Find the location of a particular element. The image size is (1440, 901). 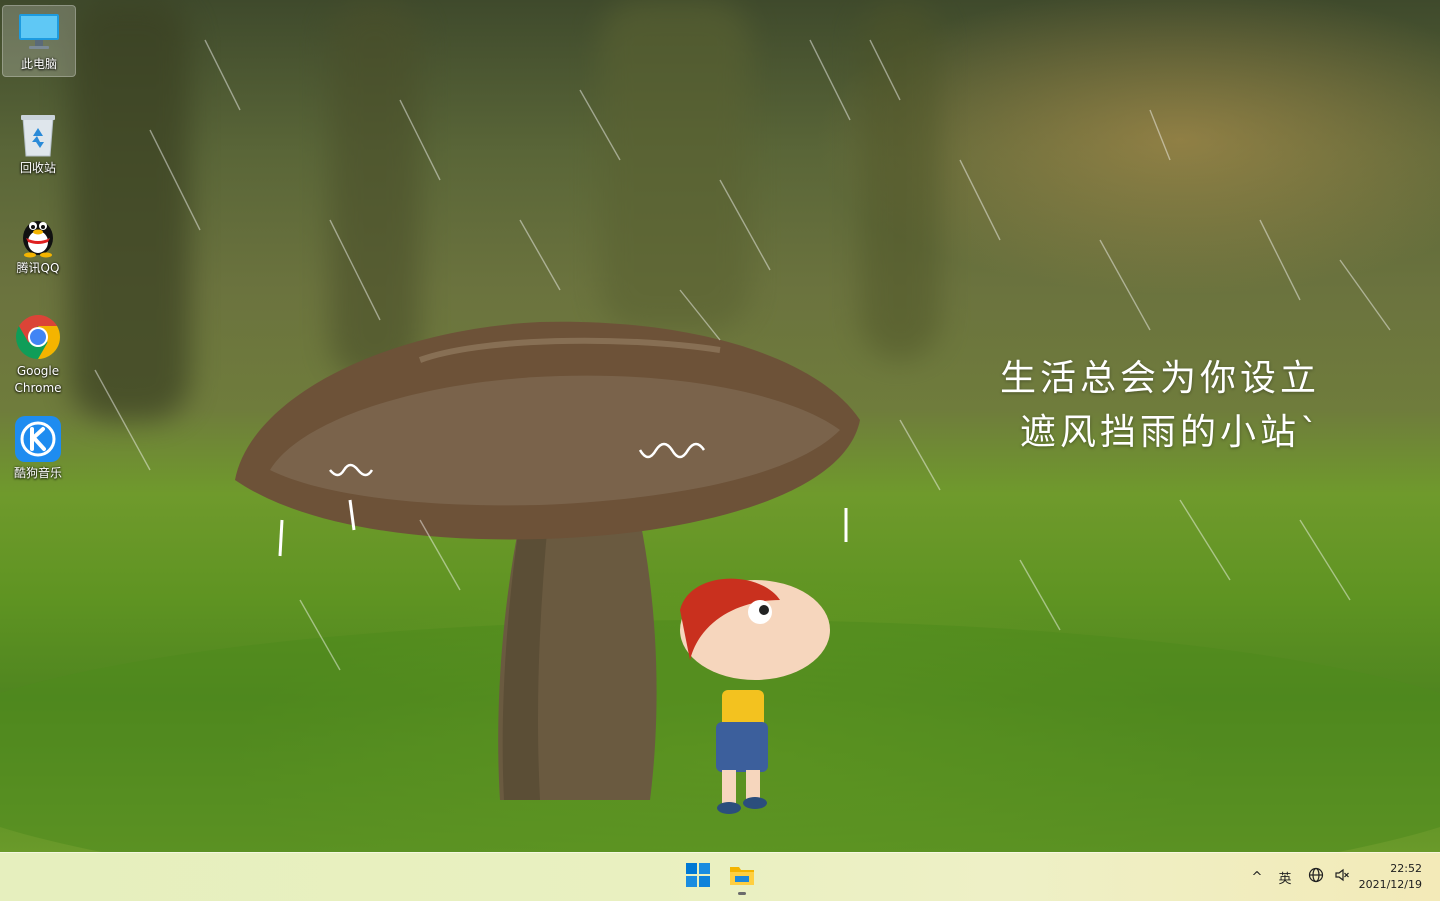

start-button is located at coordinates (698, 877).